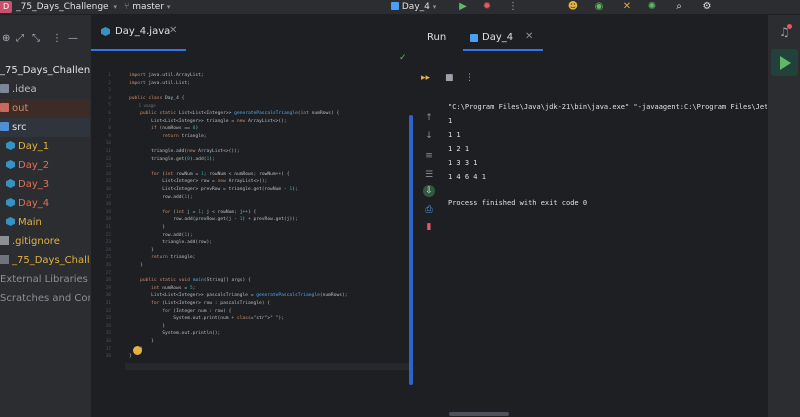 The height and width of the screenshot is (417, 800). What do you see at coordinates (127, 7) in the screenshot?
I see `branch-icon: ⑂` at bounding box center [127, 7].